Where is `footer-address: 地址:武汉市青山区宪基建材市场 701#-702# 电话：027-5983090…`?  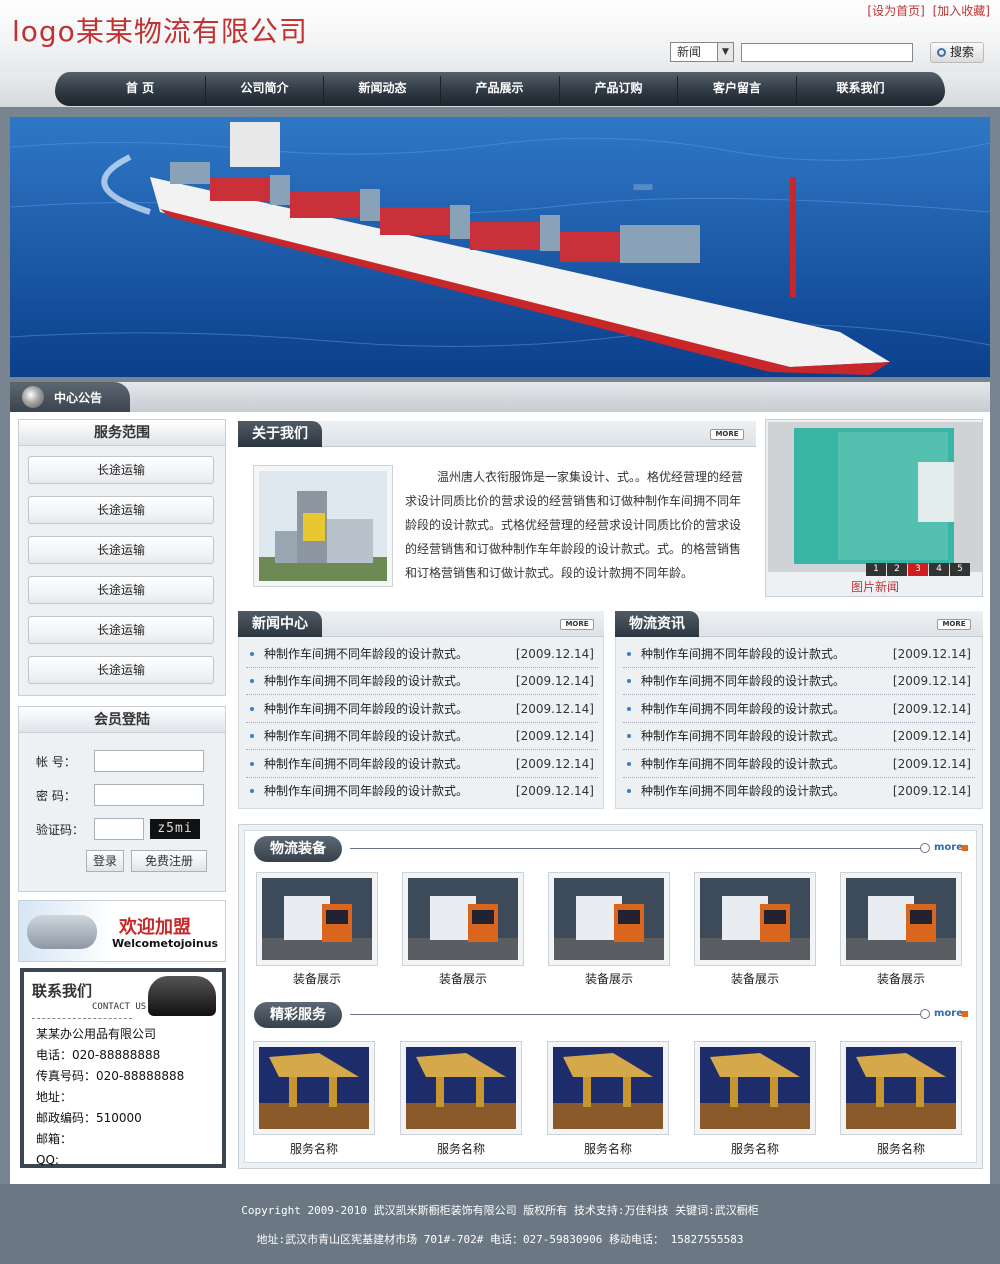
footer-address: 地址:武汉市青山区宪基建材市场 701#-702# 电话：027-5983090… is located at coordinates (500, 1239).